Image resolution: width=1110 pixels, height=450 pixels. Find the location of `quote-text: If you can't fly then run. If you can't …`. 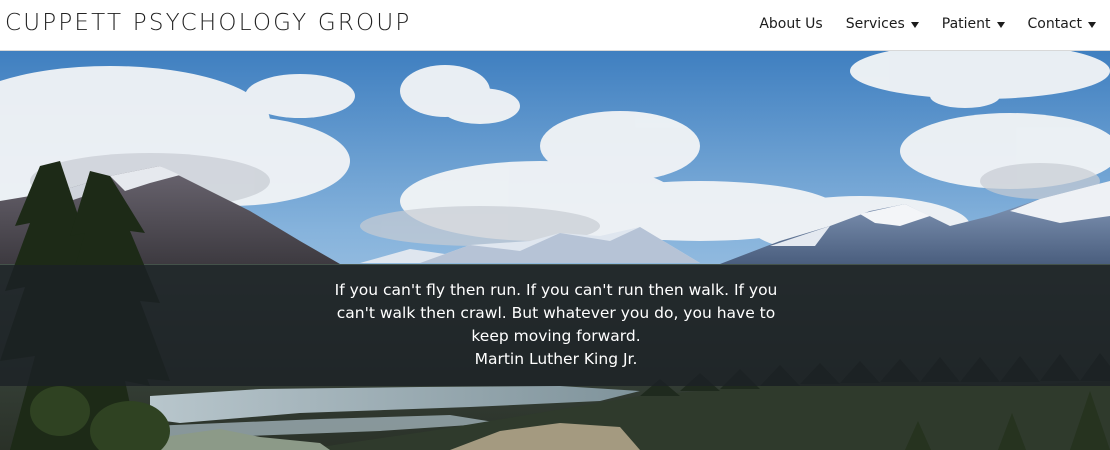

quote-text: If you can't fly then run. If you can't … is located at coordinates (556, 313).